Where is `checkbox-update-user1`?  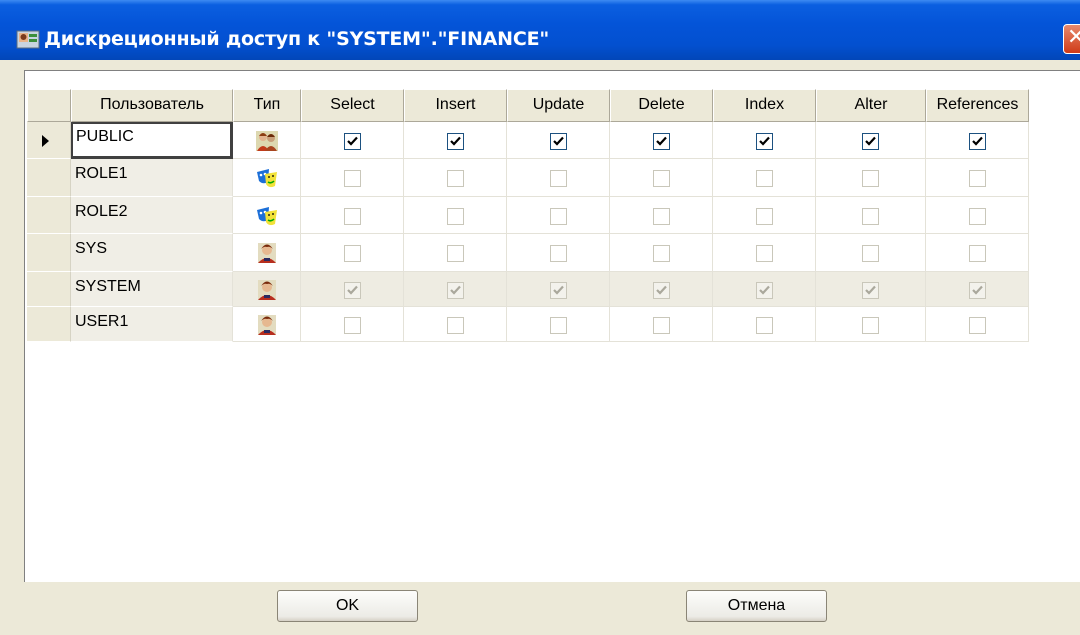 checkbox-update-user1 is located at coordinates (558, 325).